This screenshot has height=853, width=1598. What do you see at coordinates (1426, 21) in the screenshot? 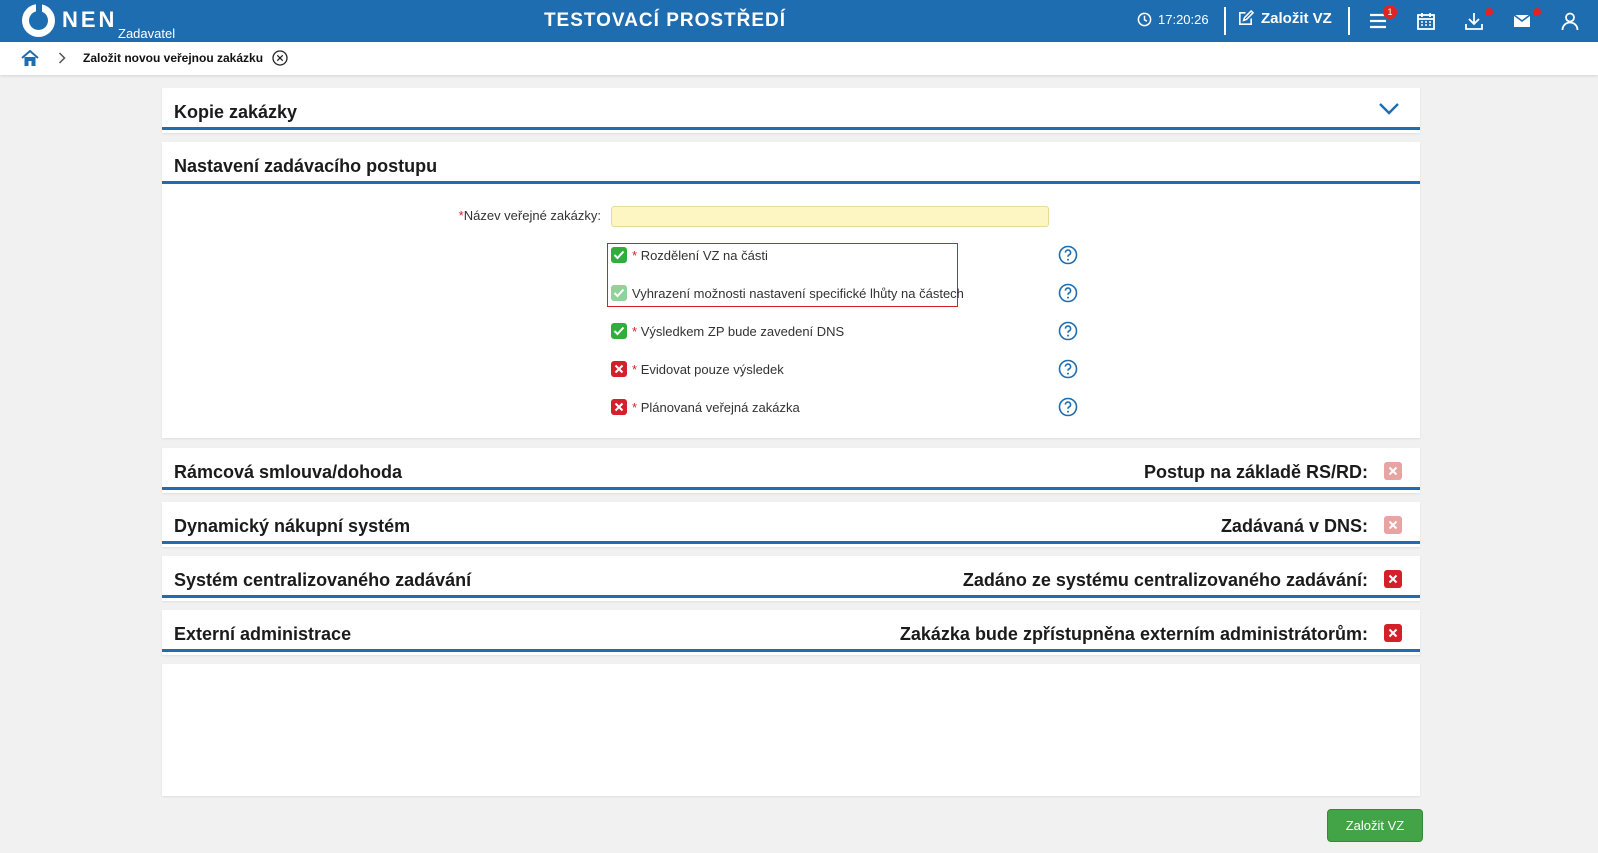
I see `calendar-icon` at bounding box center [1426, 21].